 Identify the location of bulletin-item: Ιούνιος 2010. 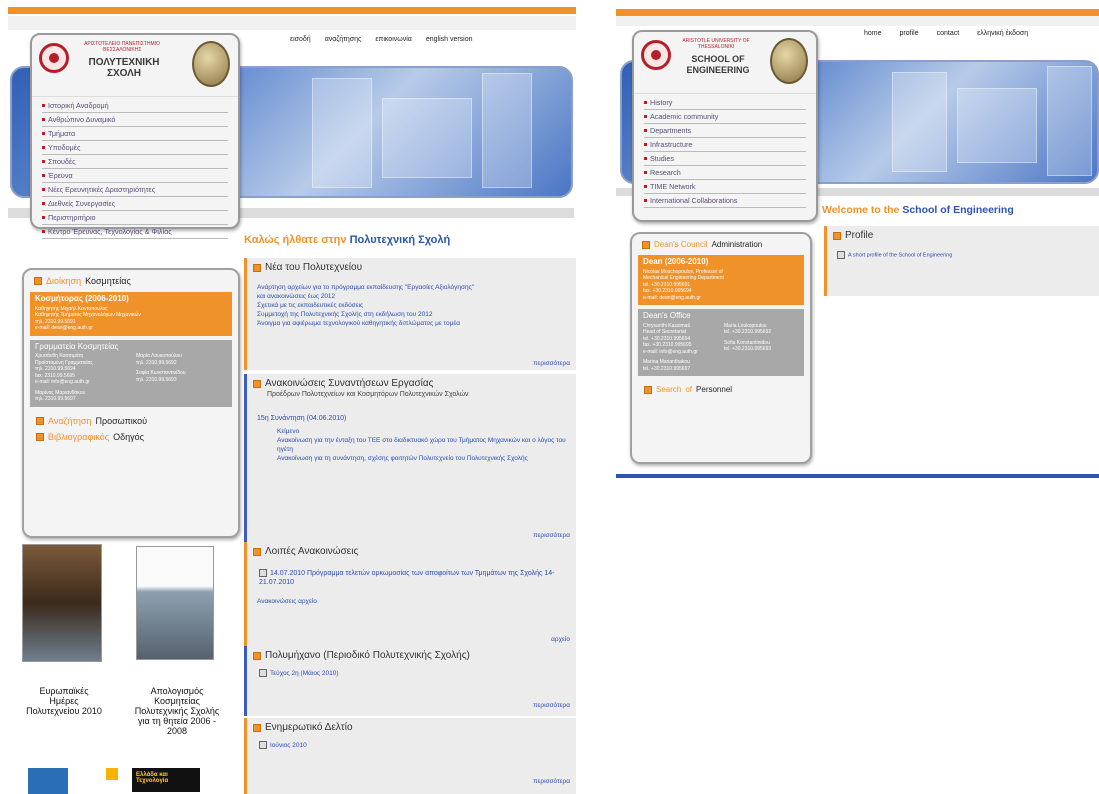
(411, 743).